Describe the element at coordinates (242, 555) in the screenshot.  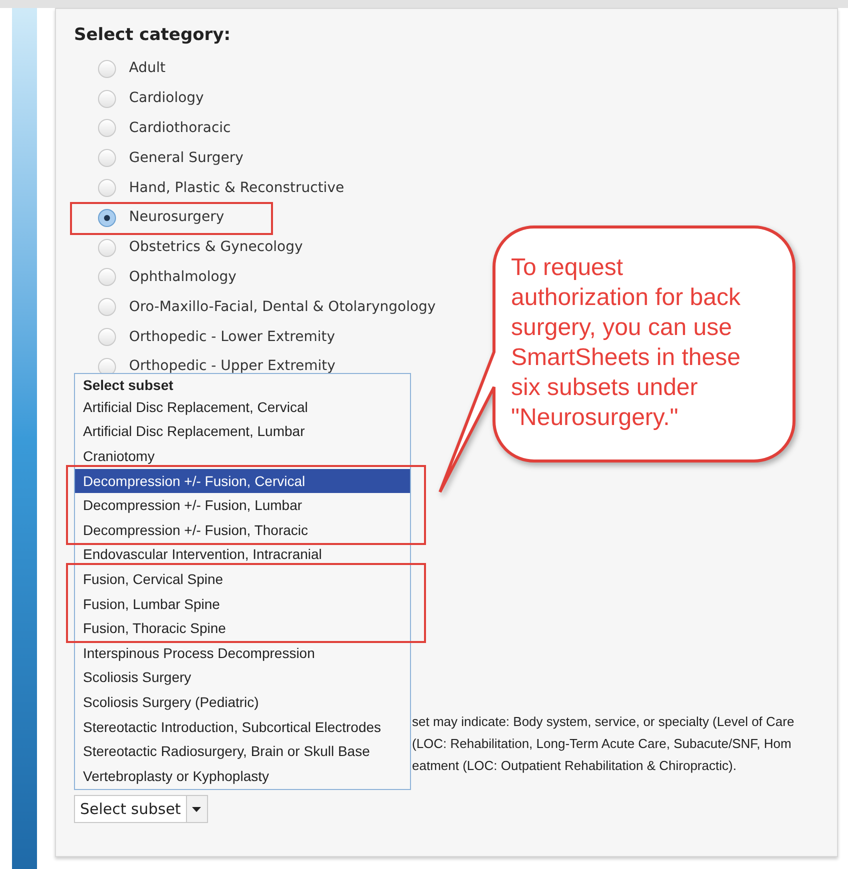
I see `list-option: Endovascular Intervention, Intracranial` at that location.